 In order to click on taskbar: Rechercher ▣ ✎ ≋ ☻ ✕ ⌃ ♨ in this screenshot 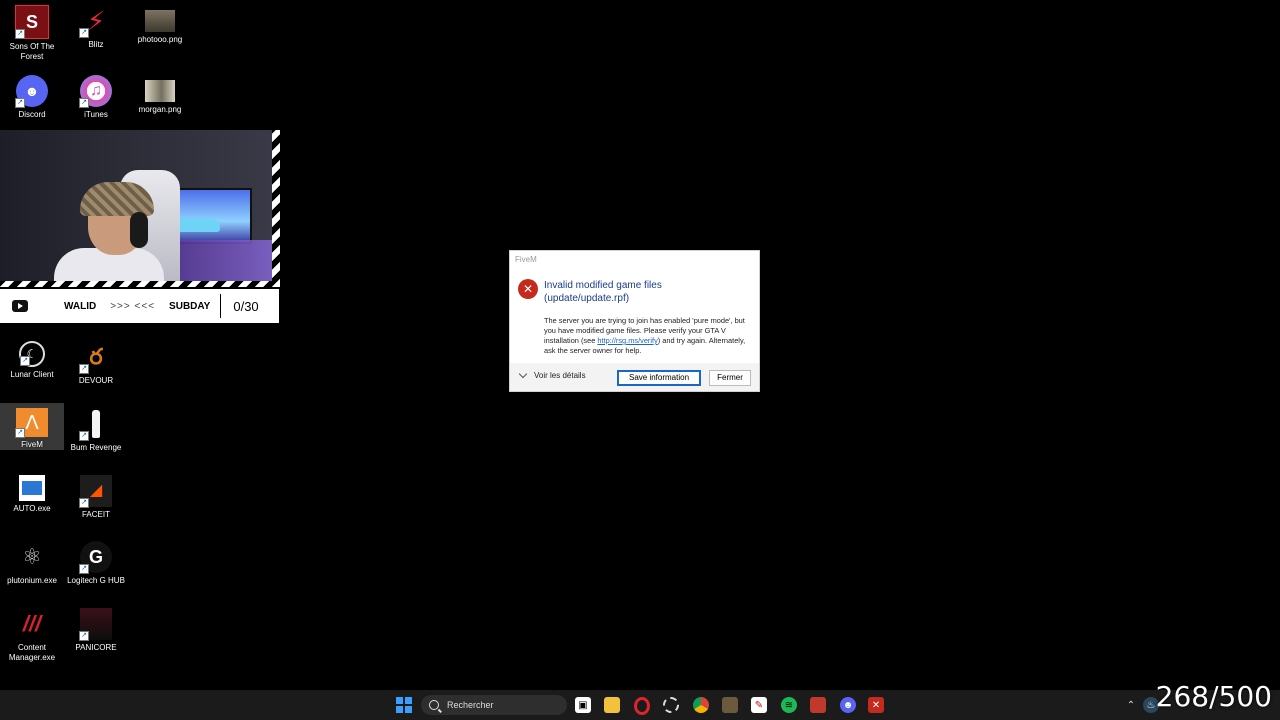, I will do `click(640, 705)`.